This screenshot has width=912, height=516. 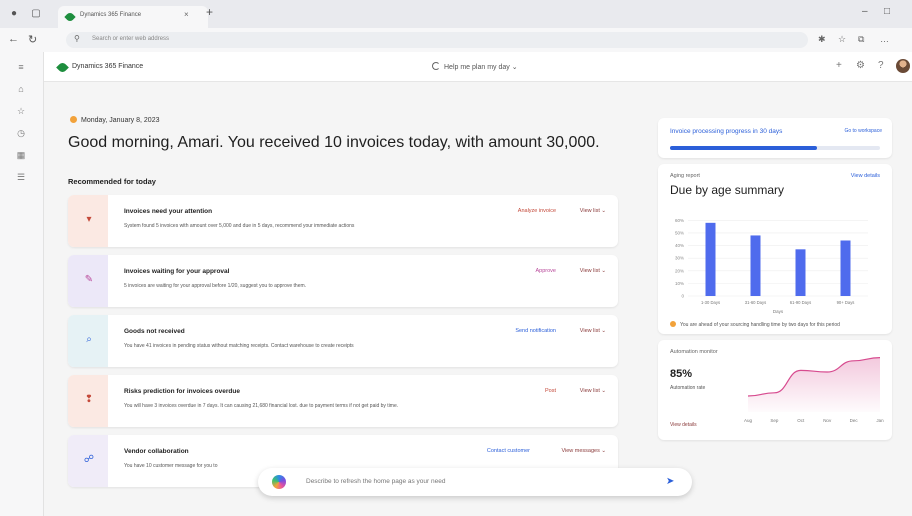 What do you see at coordinates (694, 352) in the screenshot?
I see `automation-small-title: Automation monitor` at bounding box center [694, 352].